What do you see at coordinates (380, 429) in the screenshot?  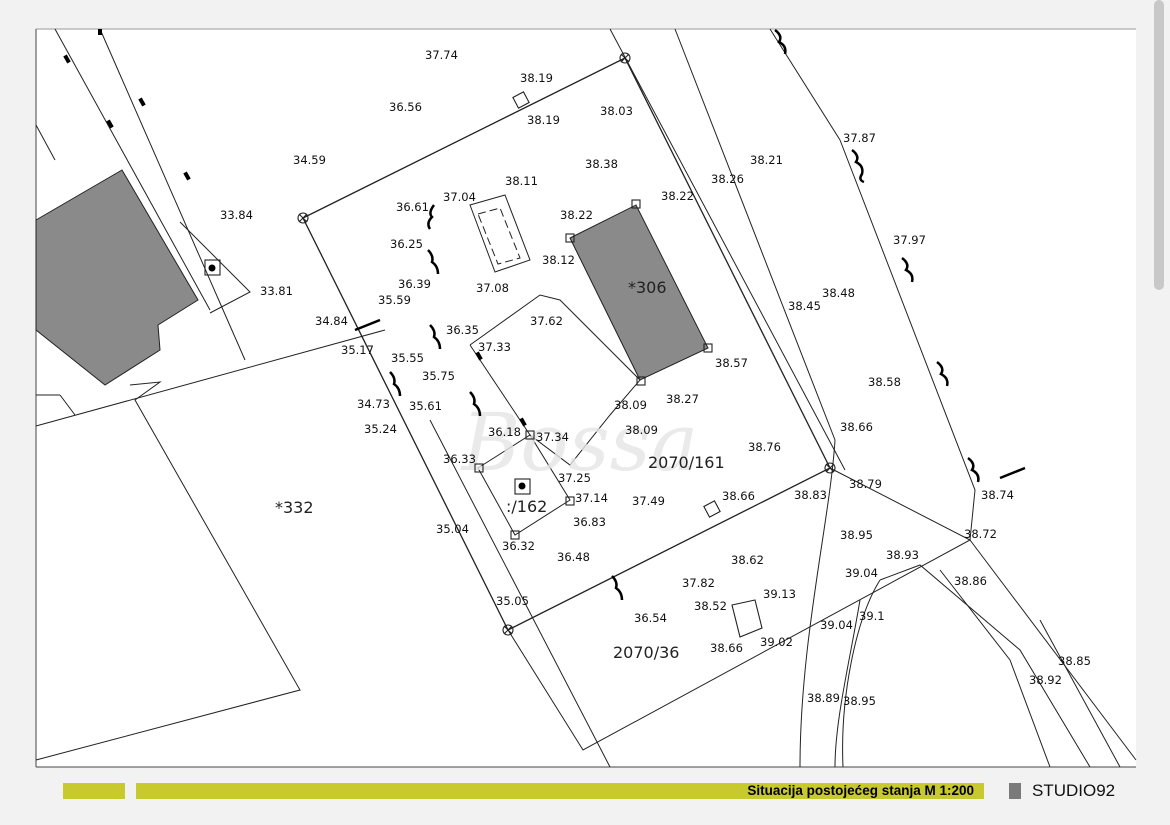 I see `elevation-label: 35.24` at bounding box center [380, 429].